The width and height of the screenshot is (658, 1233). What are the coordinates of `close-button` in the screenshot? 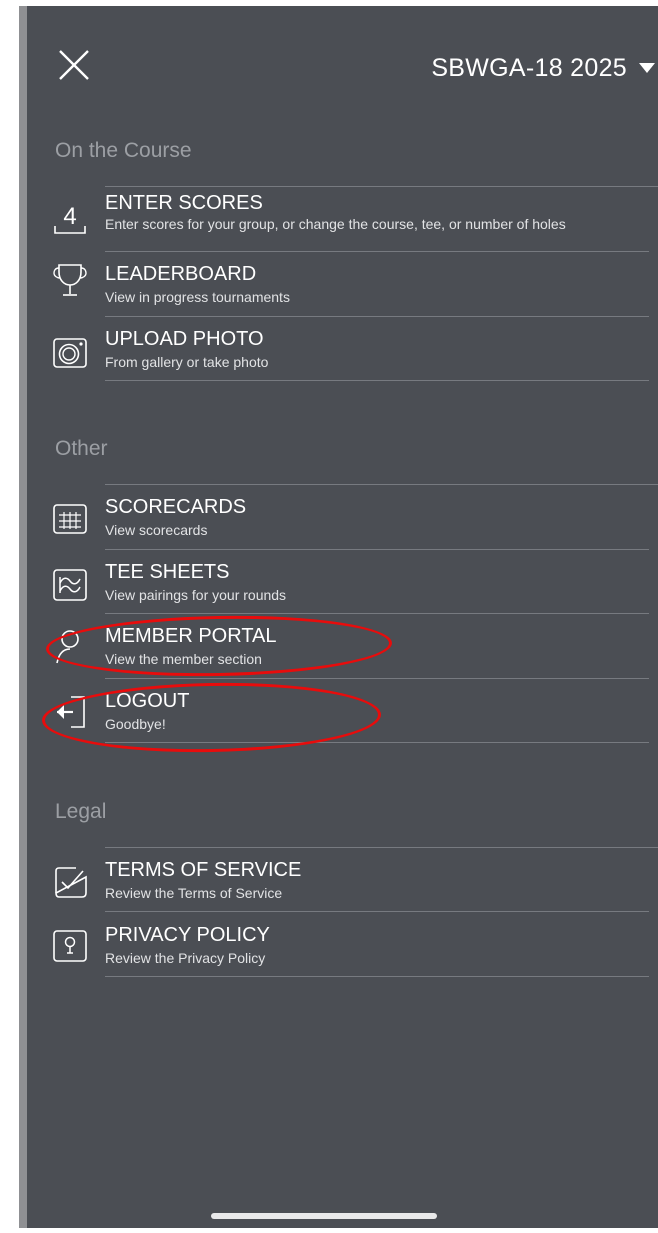 It's located at (74, 65).